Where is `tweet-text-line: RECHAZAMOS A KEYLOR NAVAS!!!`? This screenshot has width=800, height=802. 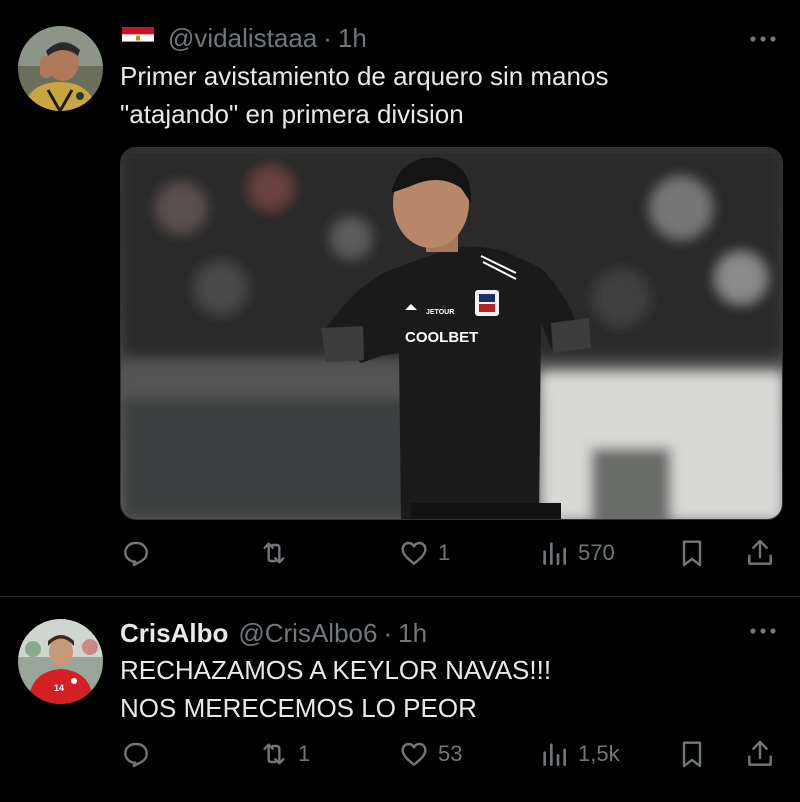 tweet-text-line: RECHAZAMOS A KEYLOR NAVAS!!! is located at coordinates (336, 670).